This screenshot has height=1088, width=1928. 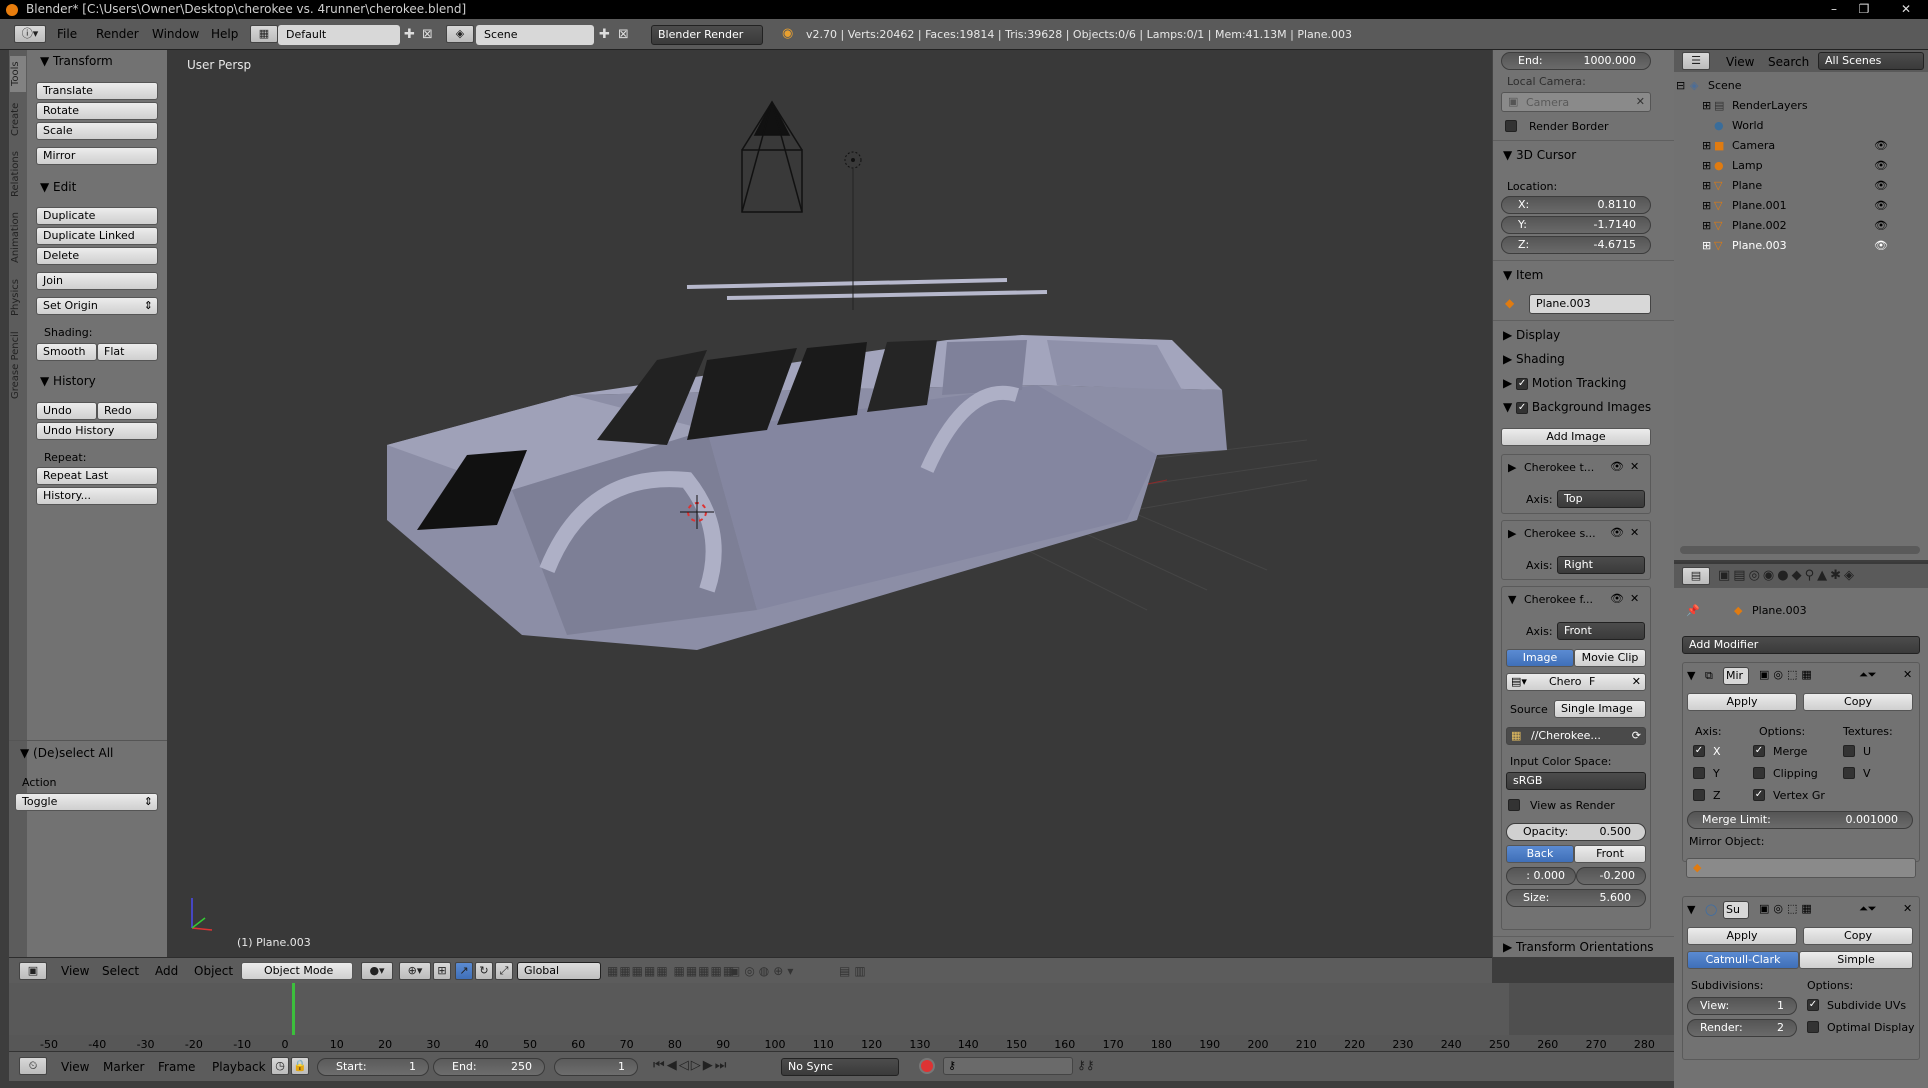 I want to click on subsurf-apply-button: Apply, so click(x=1742, y=936).